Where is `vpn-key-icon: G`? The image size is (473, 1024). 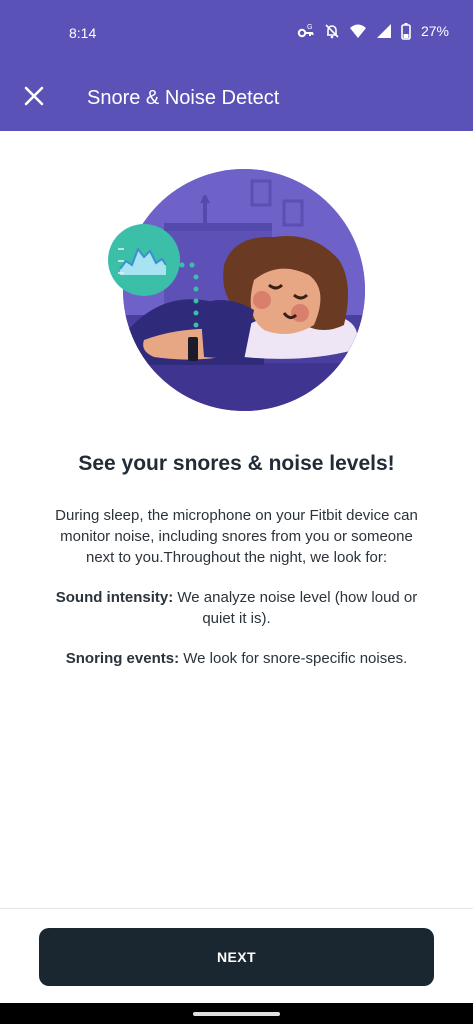 vpn-key-icon: G is located at coordinates (306, 31).